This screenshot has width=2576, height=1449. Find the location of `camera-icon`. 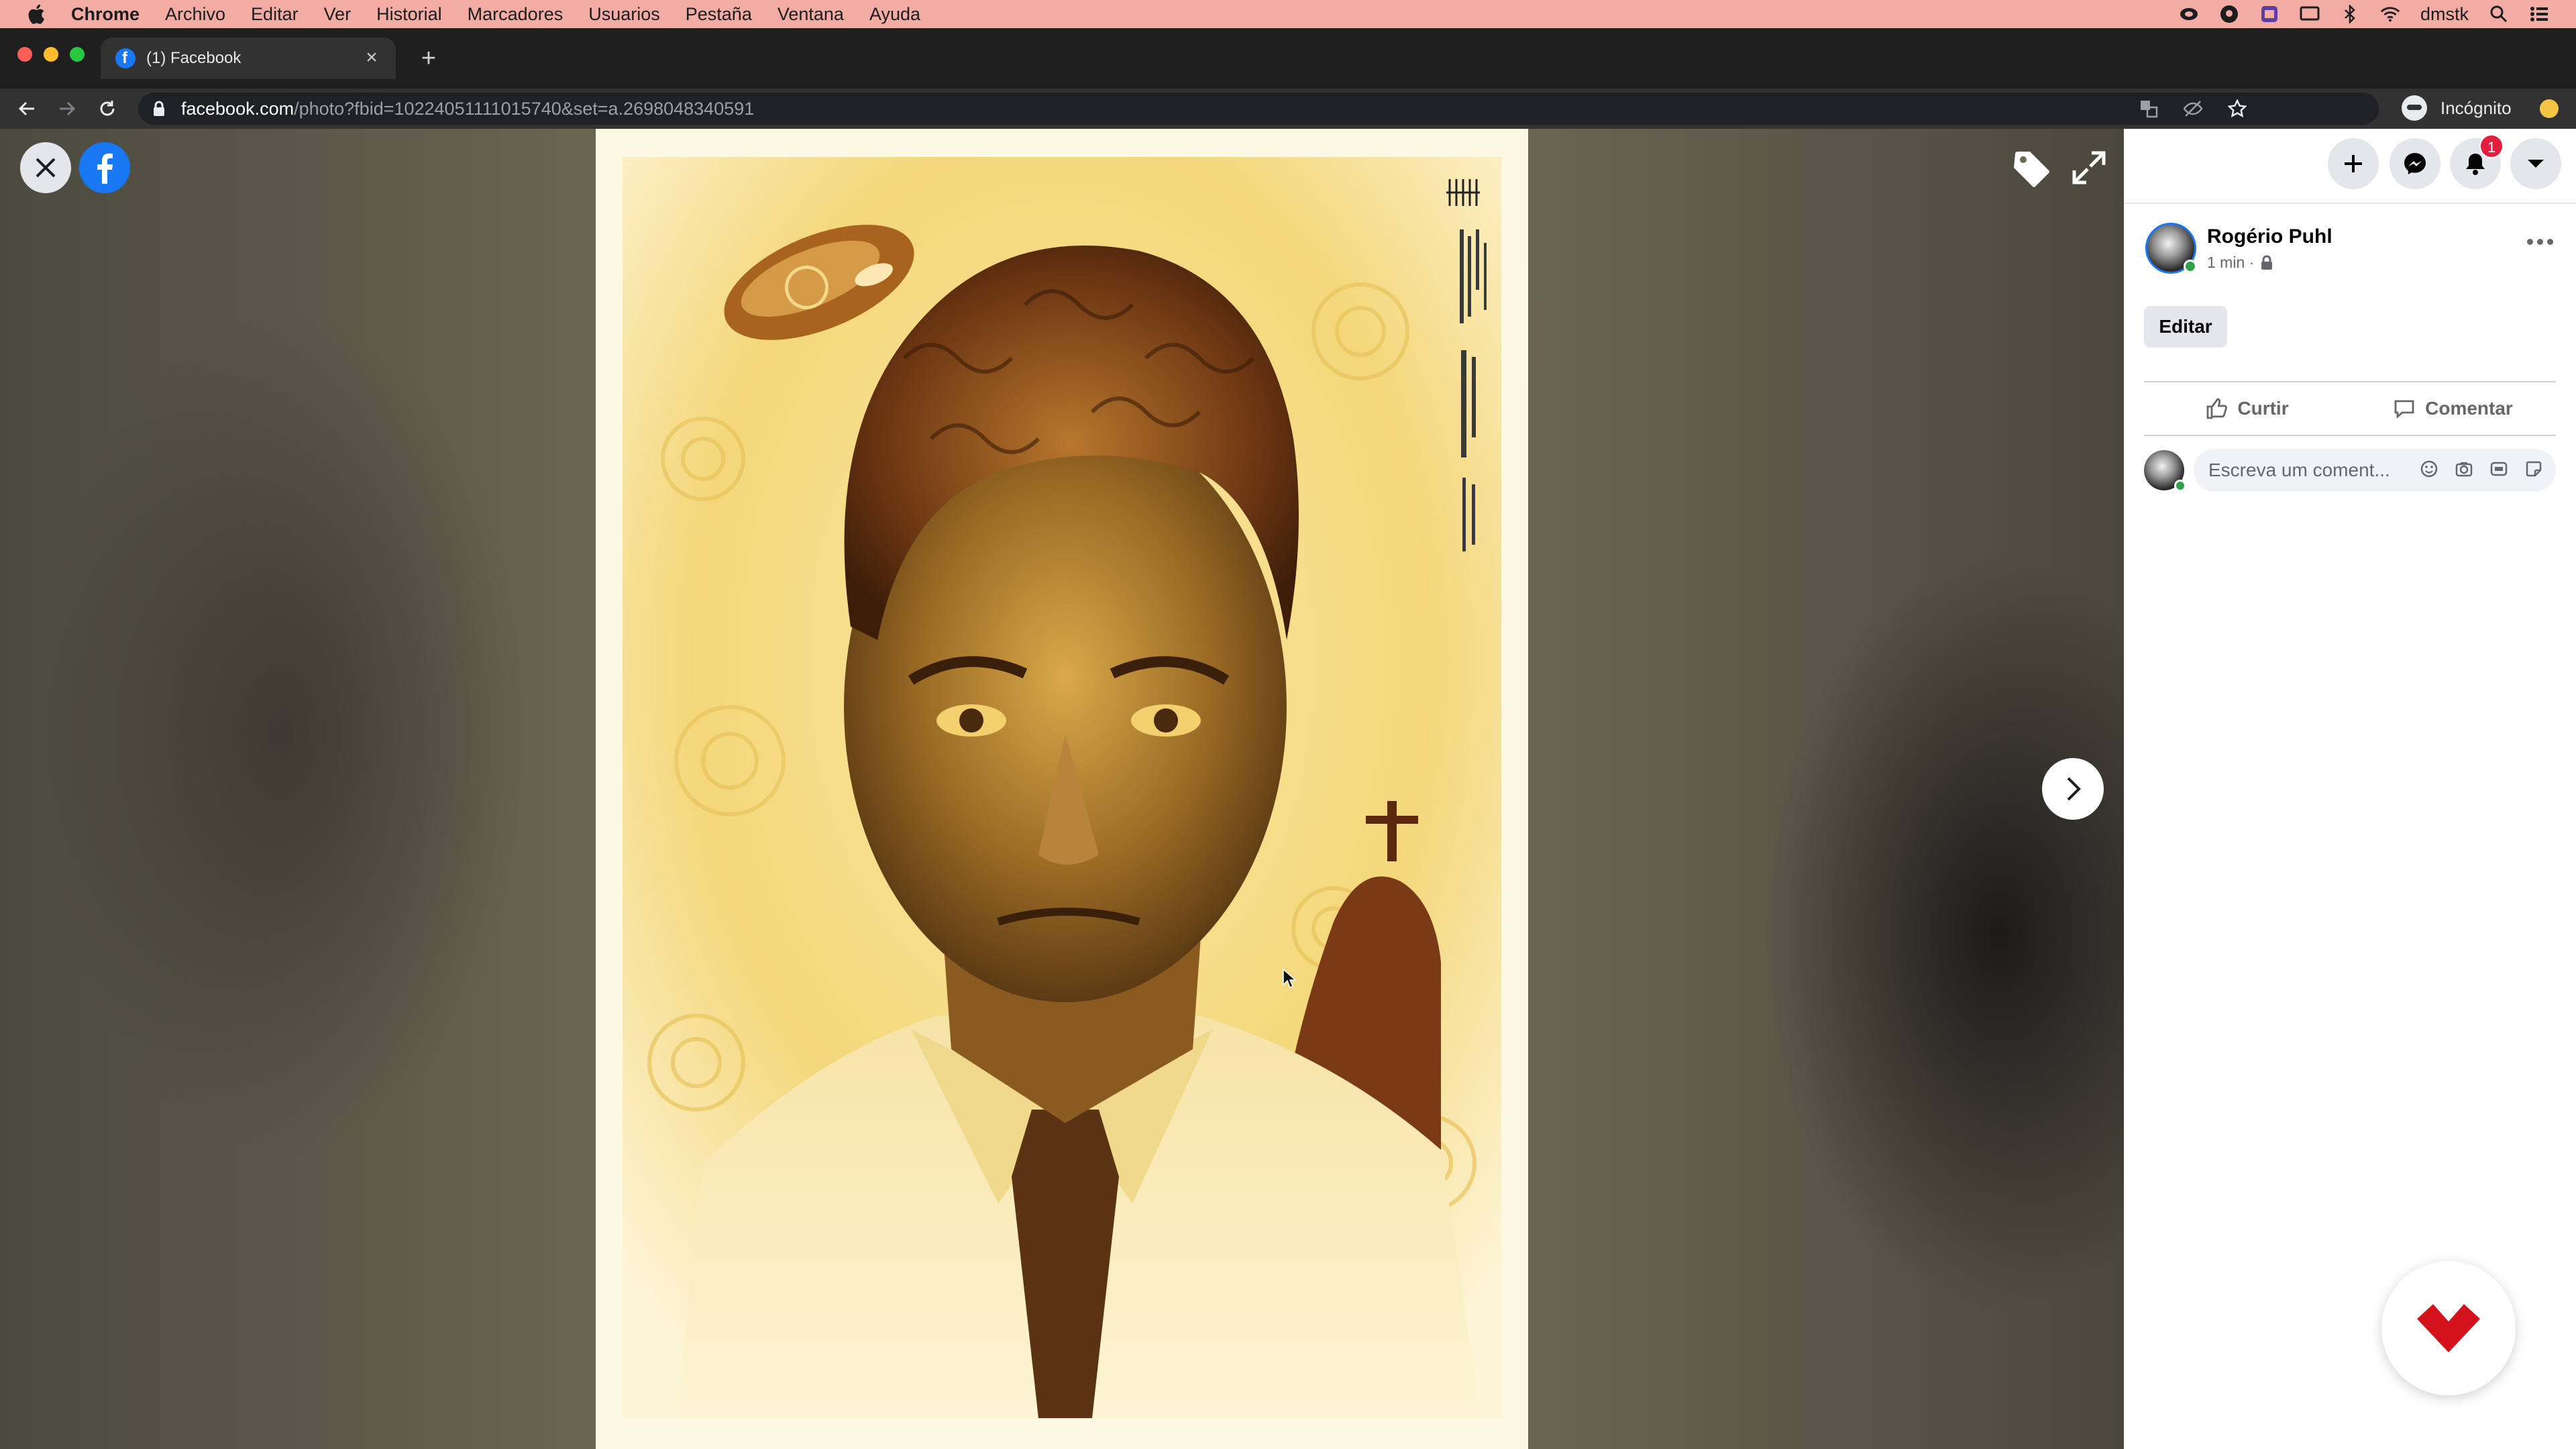

camera-icon is located at coordinates (2464, 469).